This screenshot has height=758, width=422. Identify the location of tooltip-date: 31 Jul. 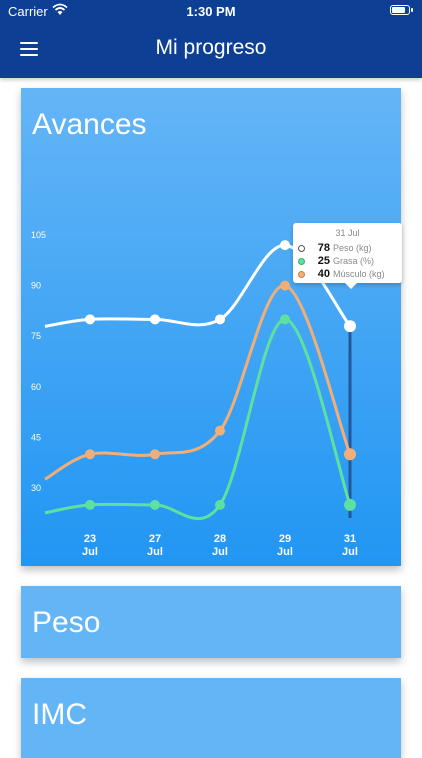
(347, 233).